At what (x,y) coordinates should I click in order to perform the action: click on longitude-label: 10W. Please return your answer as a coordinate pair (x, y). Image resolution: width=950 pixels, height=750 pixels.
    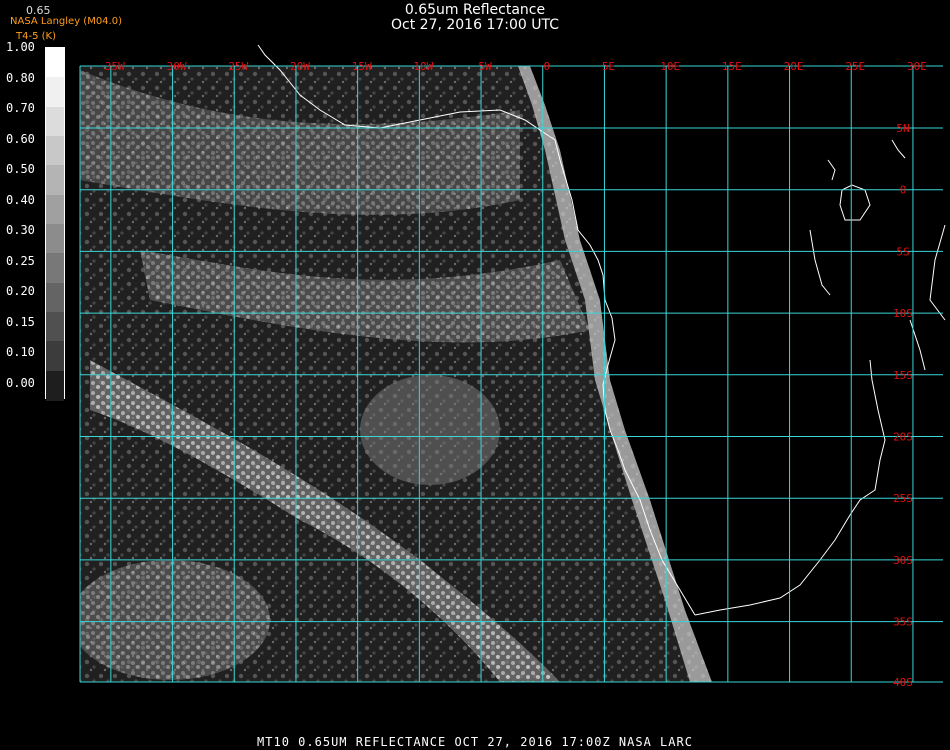
    Looking at the image, I should click on (423, 66).